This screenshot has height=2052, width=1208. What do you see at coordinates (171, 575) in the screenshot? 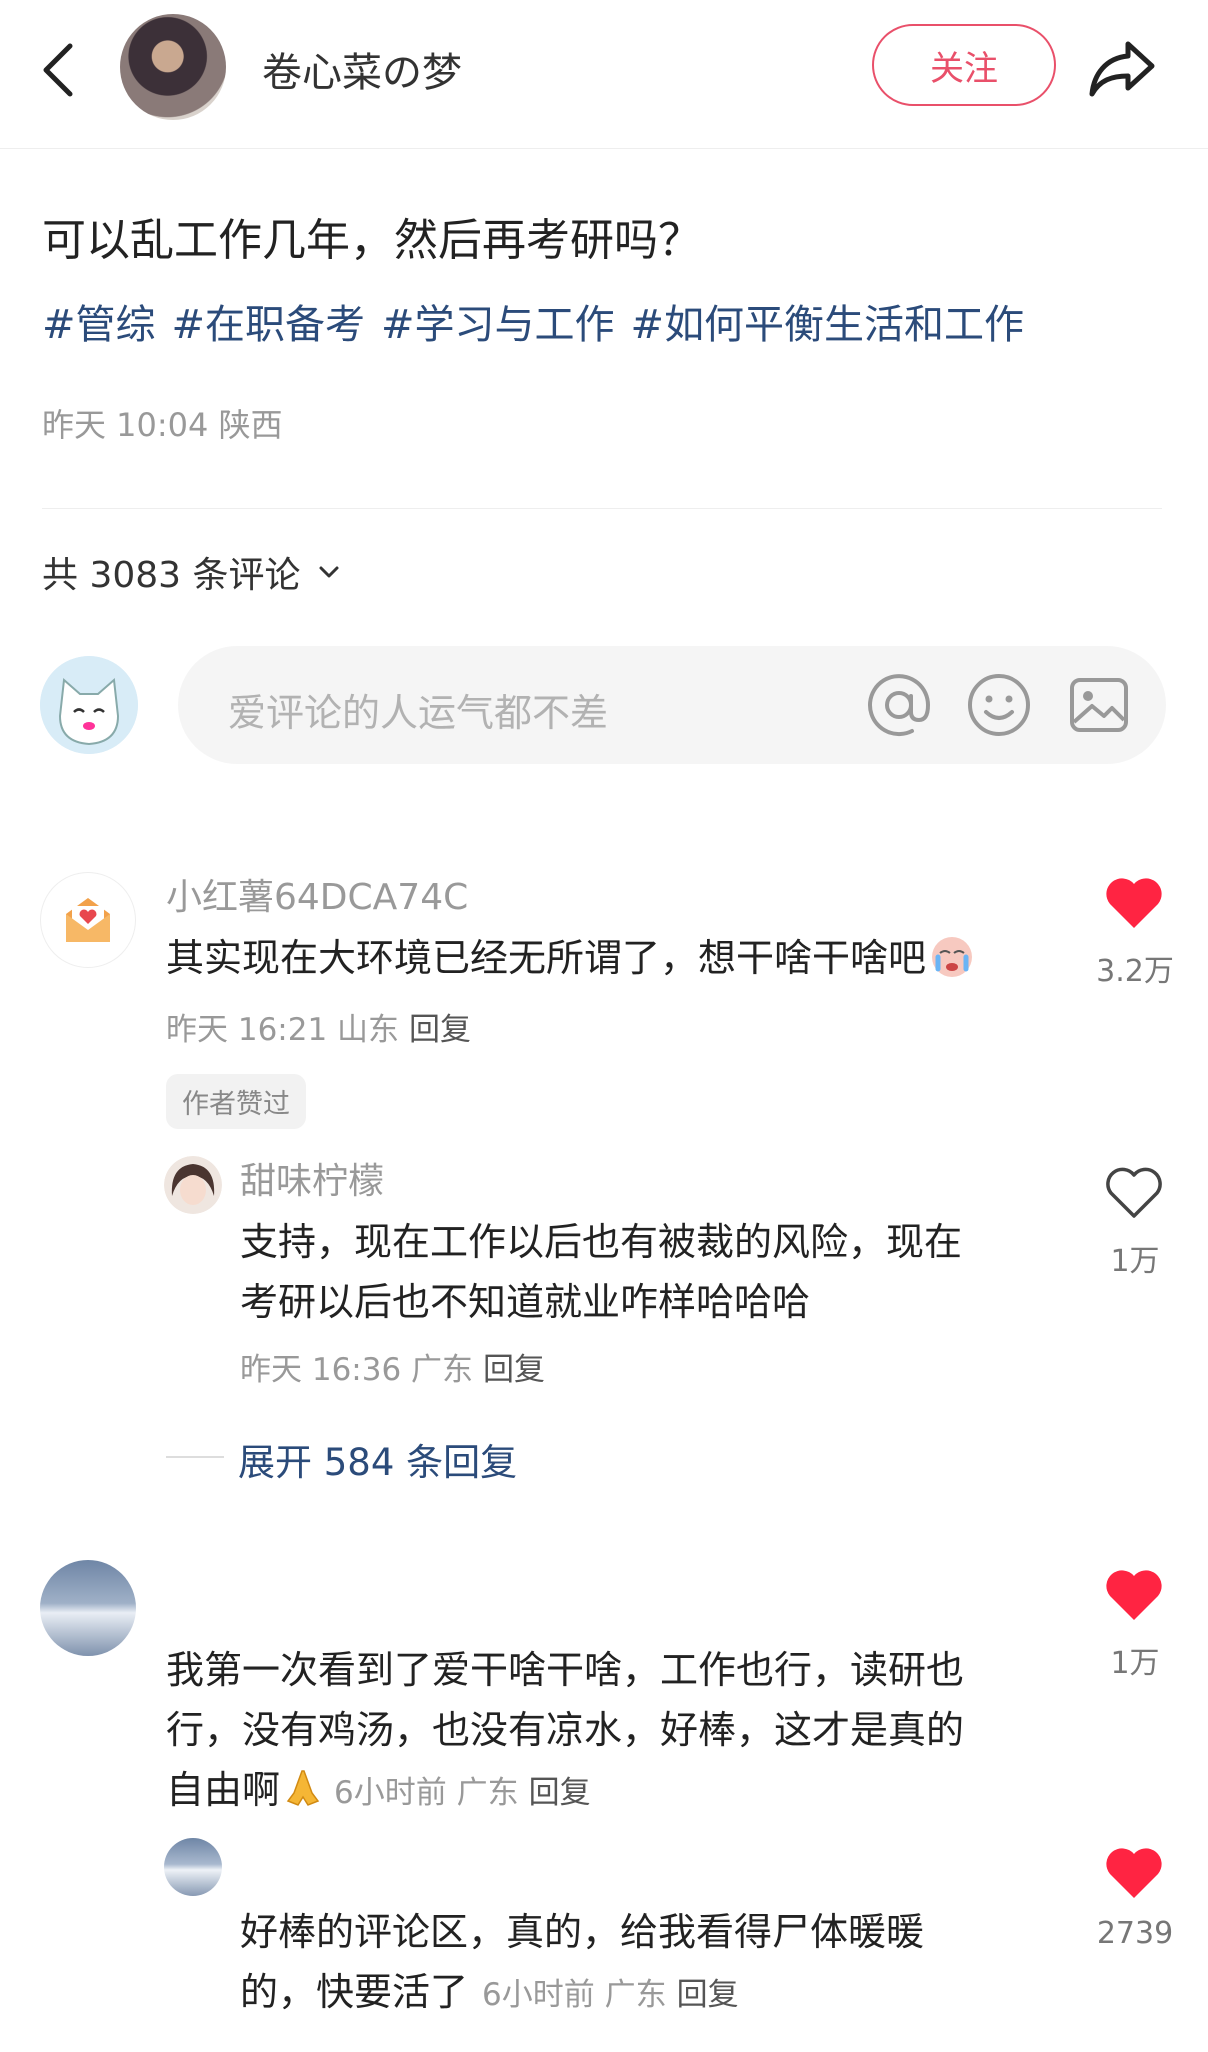
I see `comment-count: 共 3083 条评论` at bounding box center [171, 575].